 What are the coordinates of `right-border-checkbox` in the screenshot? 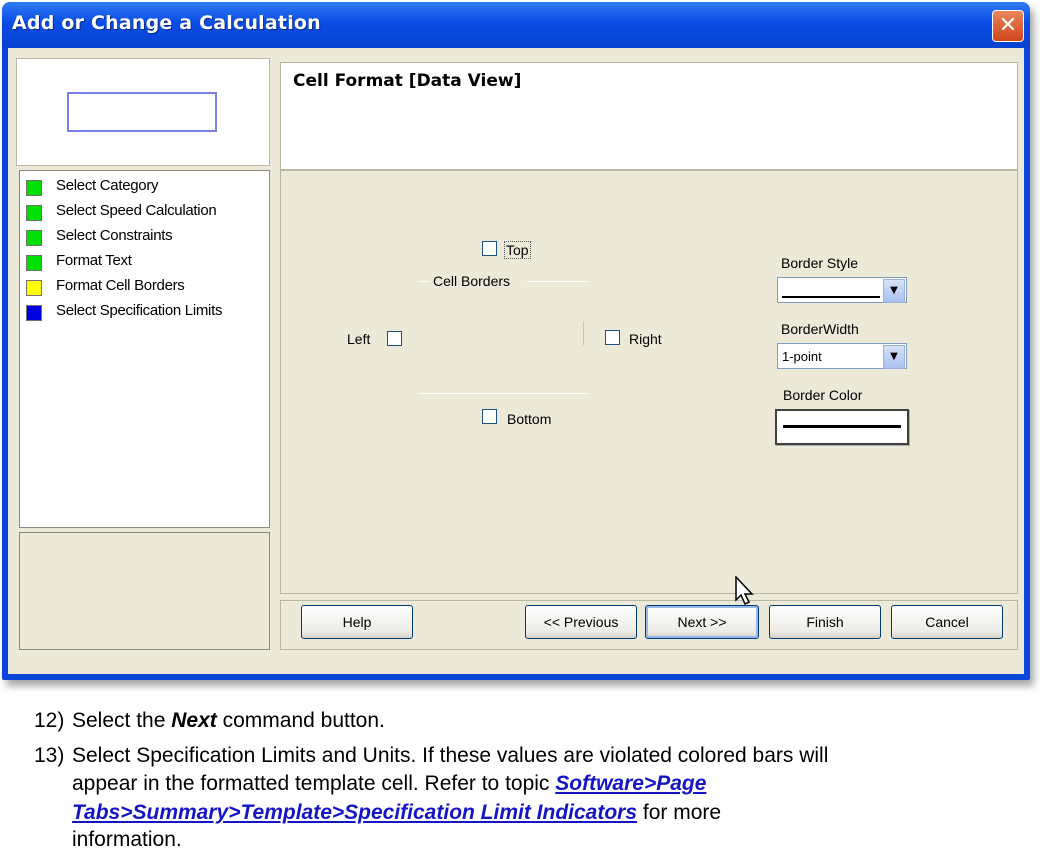 It's located at (612, 337).